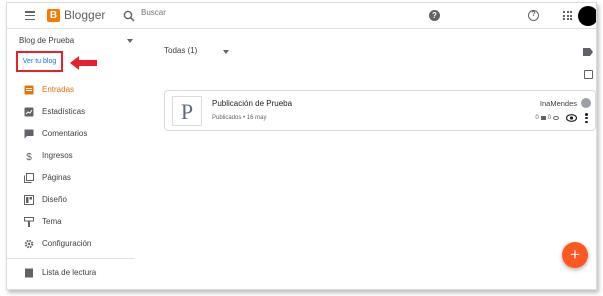  Describe the element at coordinates (252, 103) in the screenshot. I see `post-title: Publicación de Prueba` at that location.